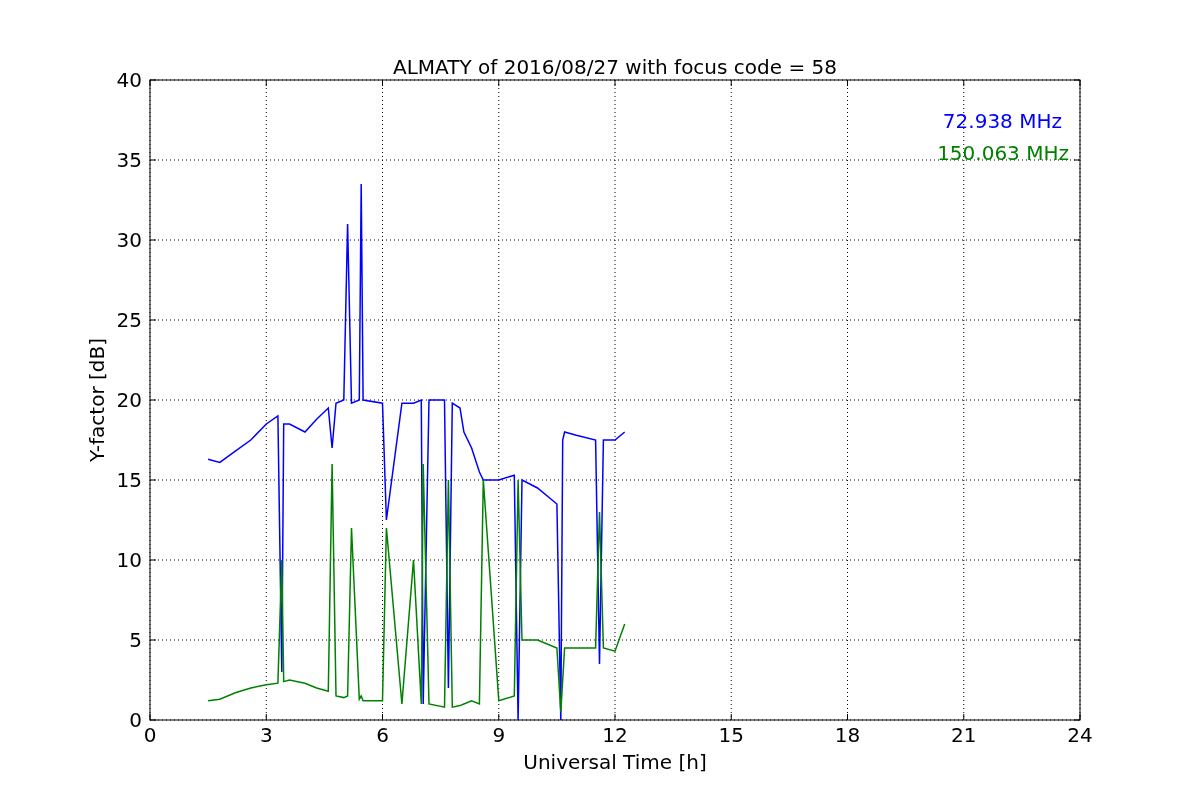 The image size is (1200, 800). What do you see at coordinates (847, 735) in the screenshot?
I see `x-tick-label: 18` at bounding box center [847, 735].